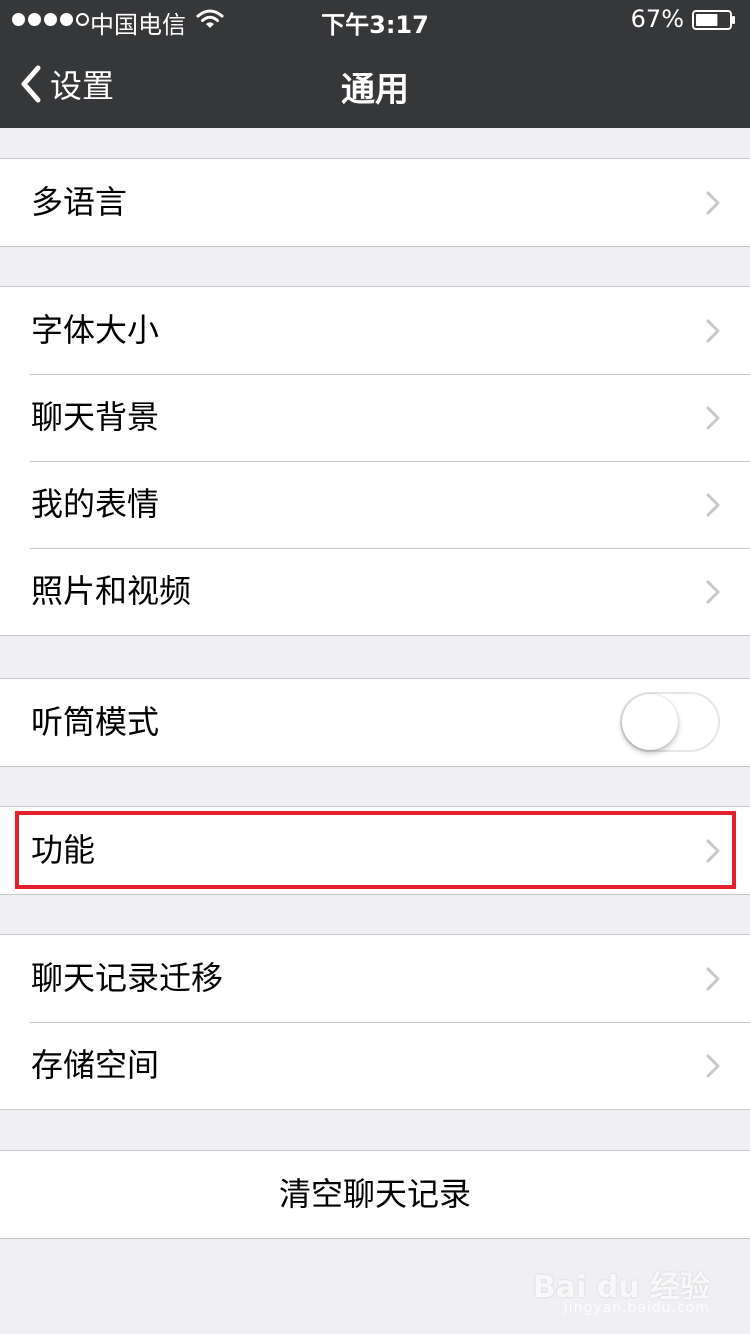 This screenshot has height=1334, width=750. Describe the element at coordinates (375, 90) in the screenshot. I see `page-title: 通用` at that location.